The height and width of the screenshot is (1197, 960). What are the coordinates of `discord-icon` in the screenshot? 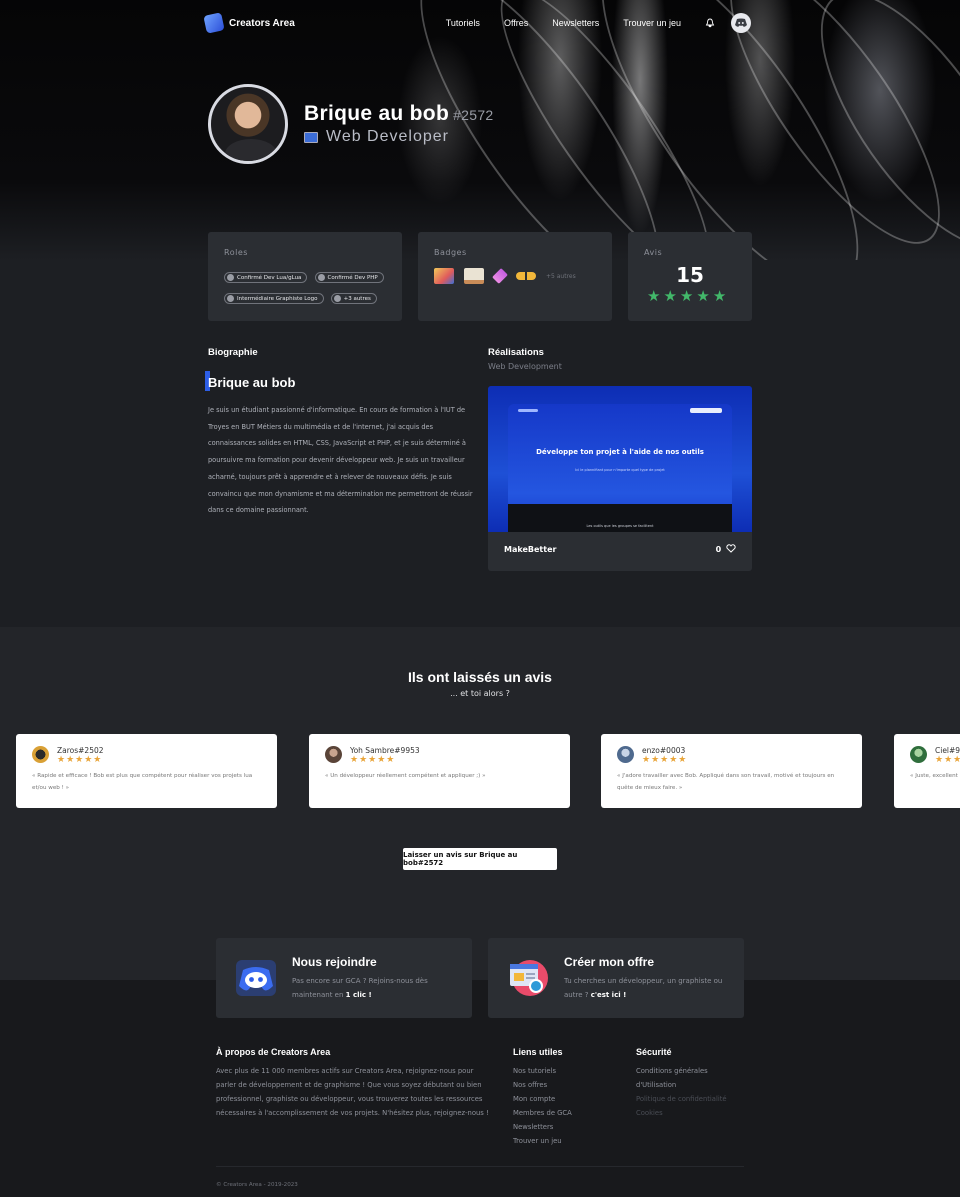 It's located at (741, 22).